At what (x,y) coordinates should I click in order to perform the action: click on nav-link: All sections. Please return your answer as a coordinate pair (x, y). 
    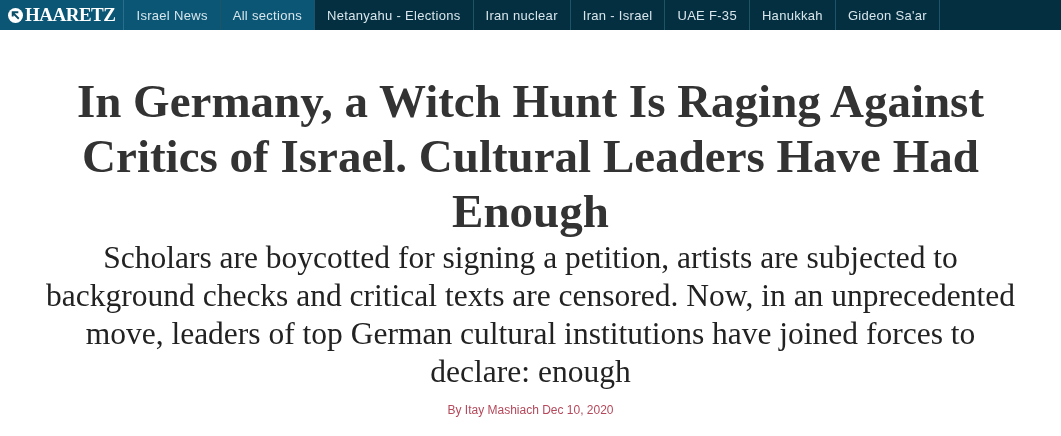
    Looking at the image, I should click on (268, 15).